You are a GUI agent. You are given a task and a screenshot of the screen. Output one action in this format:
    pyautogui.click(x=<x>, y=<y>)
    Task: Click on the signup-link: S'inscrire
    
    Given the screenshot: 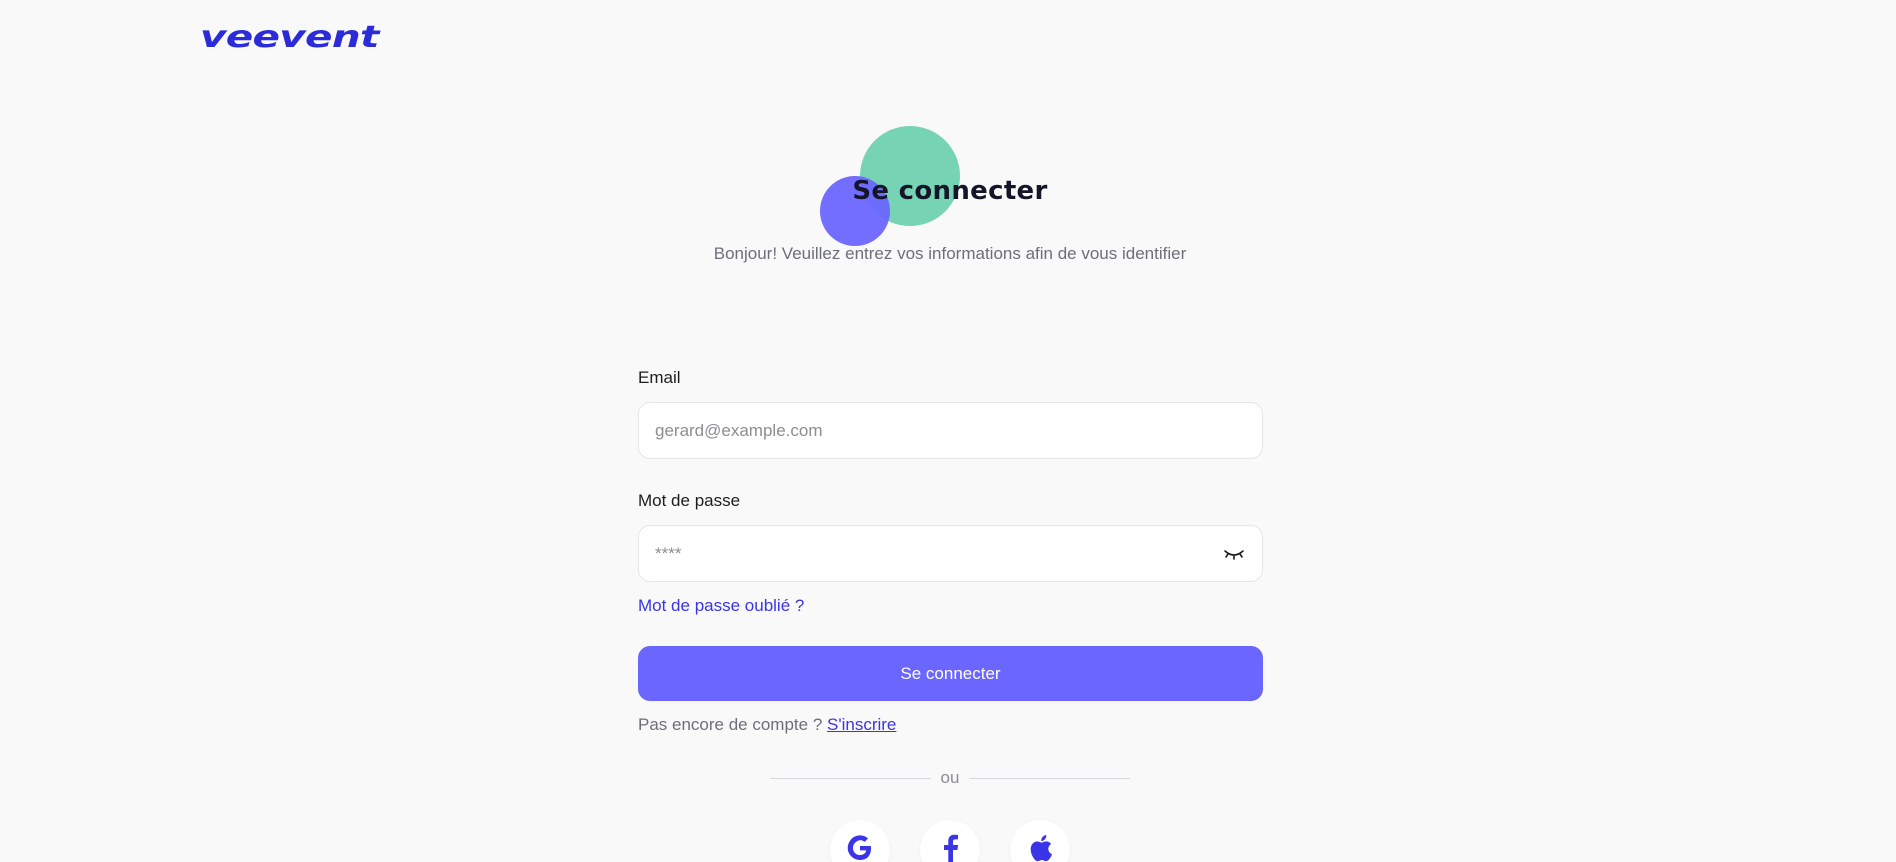 What is the action you would take?
    pyautogui.click(x=861, y=724)
    